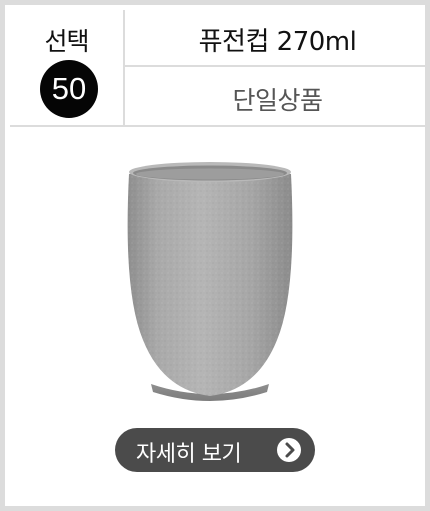 The height and width of the screenshot is (511, 430). Describe the element at coordinates (66, 41) in the screenshot. I see `select-label: 선택` at that location.